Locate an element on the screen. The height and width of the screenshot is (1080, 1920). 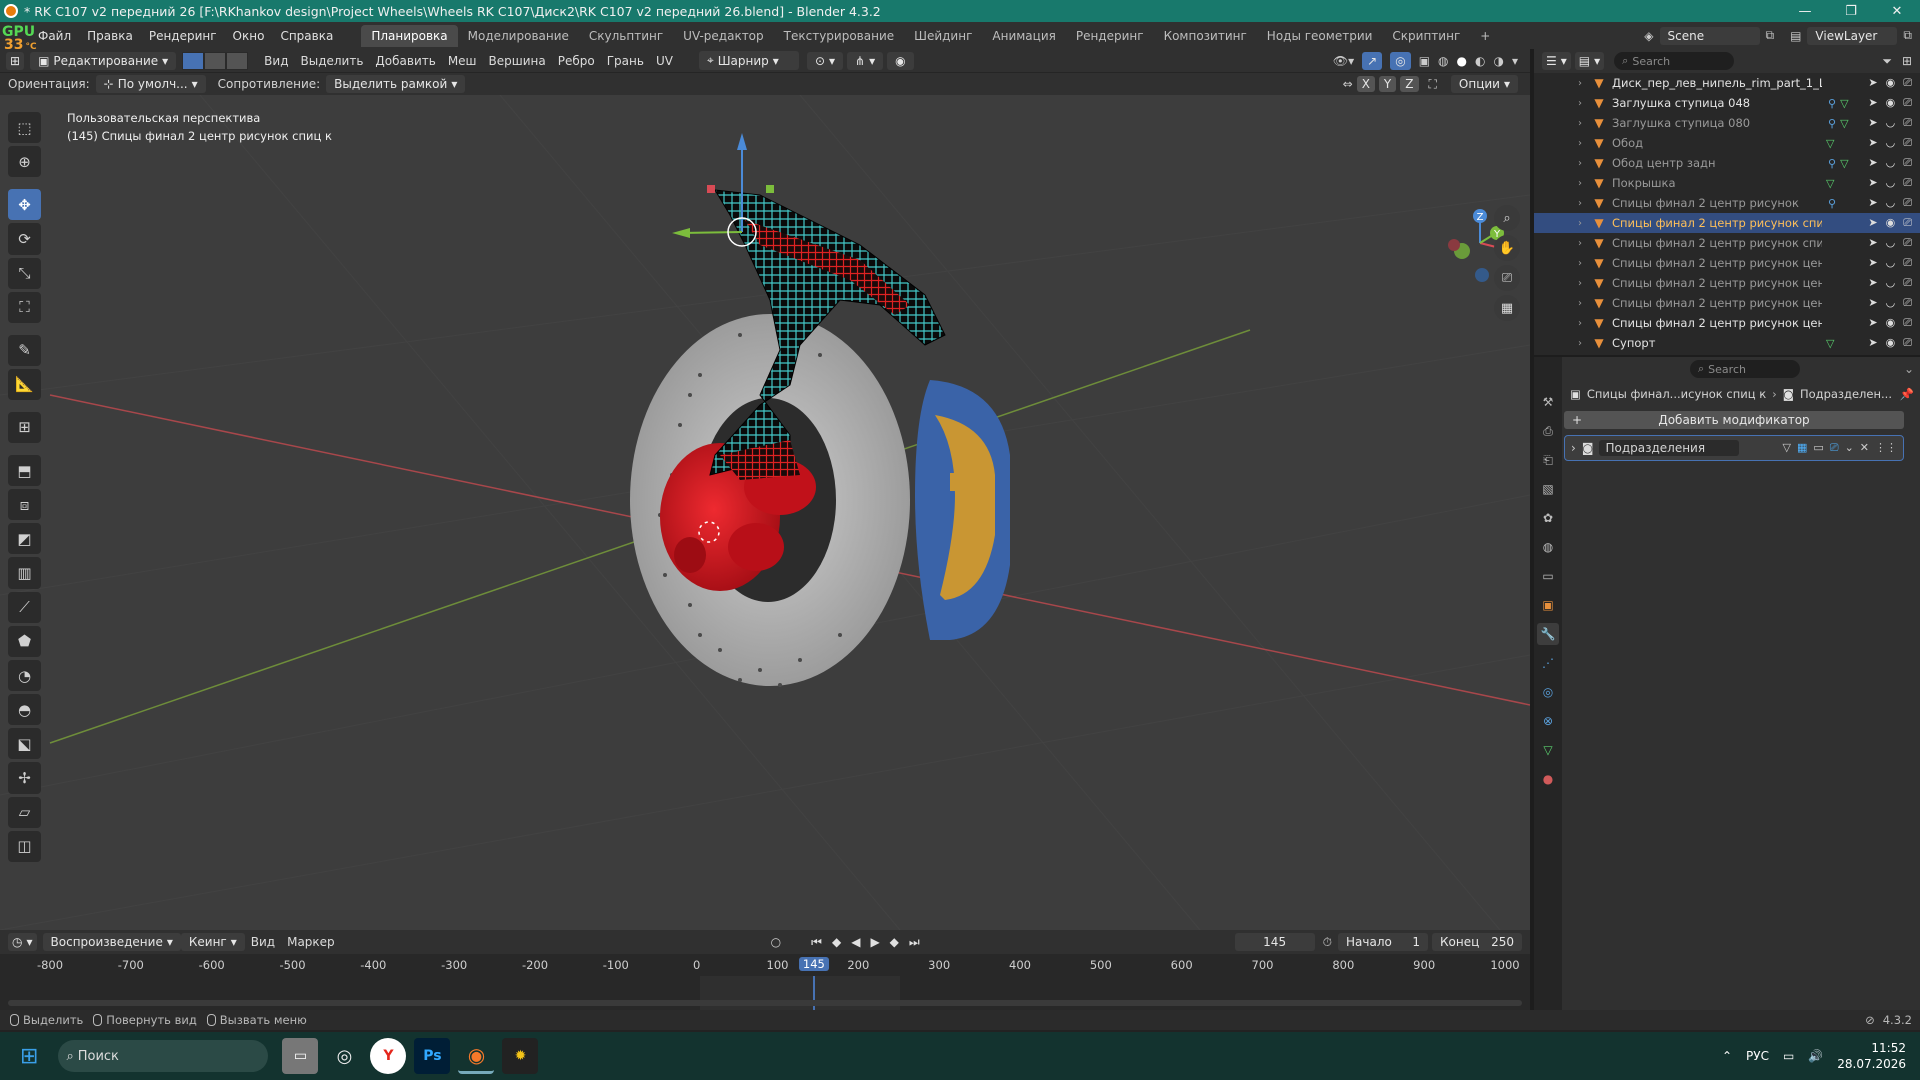
tab-rendering: Рендеринг is located at coordinates (1110, 36).